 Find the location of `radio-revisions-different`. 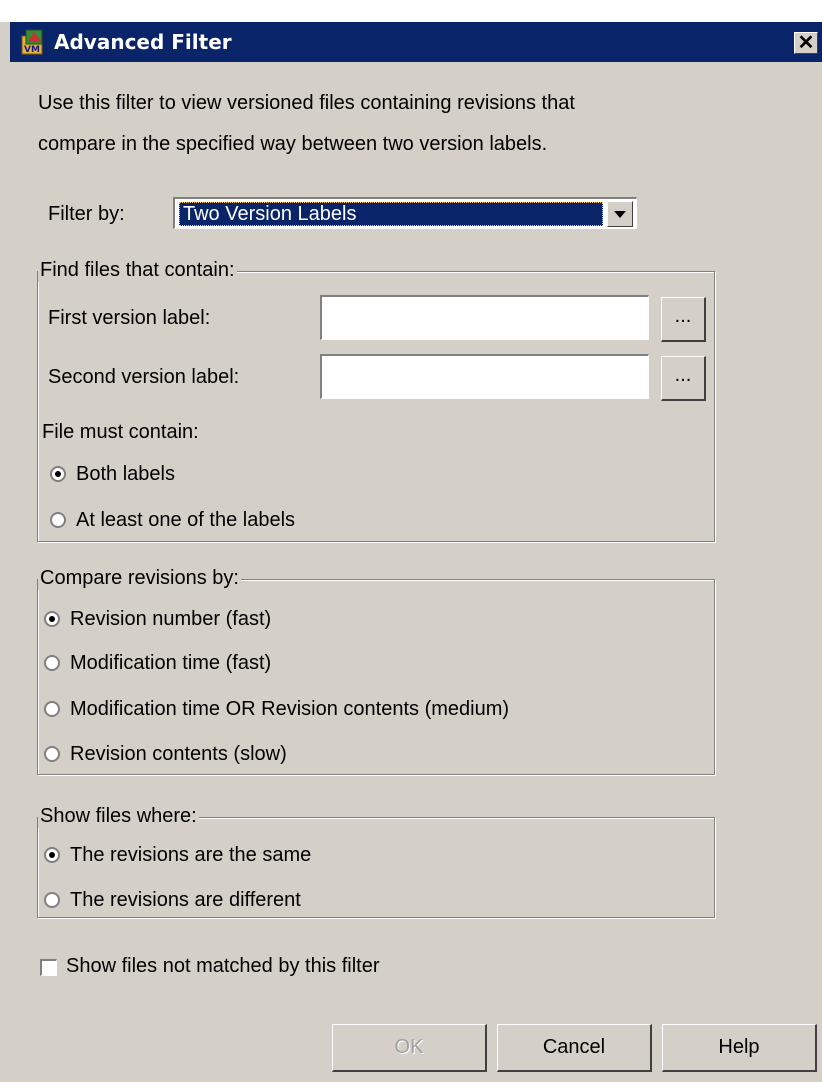

radio-revisions-different is located at coordinates (52, 900).